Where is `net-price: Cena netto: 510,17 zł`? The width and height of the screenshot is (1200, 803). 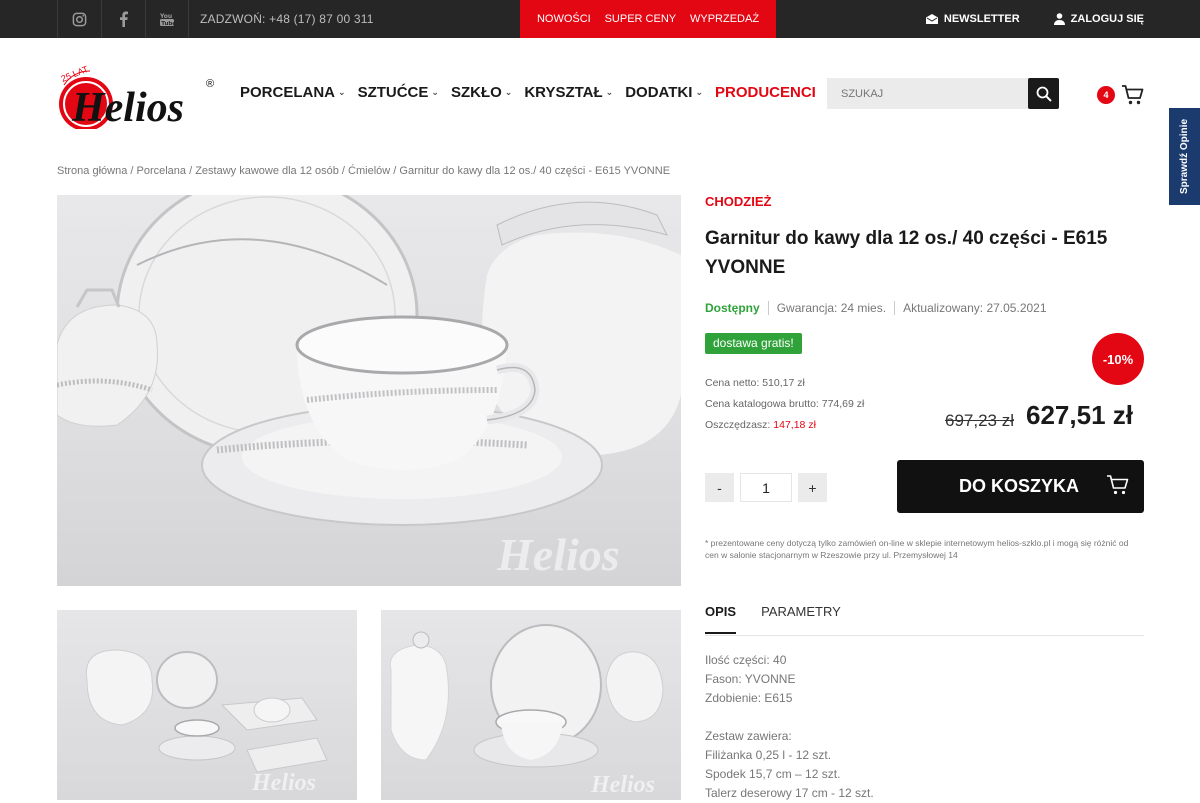
net-price: Cena netto: 510,17 zł is located at coordinates (755, 383).